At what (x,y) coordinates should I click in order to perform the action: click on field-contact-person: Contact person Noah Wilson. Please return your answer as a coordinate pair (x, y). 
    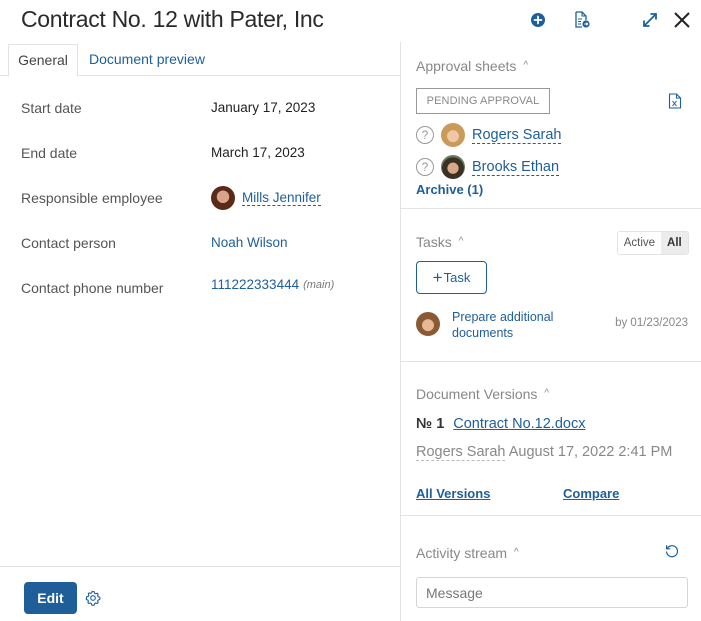
    Looking at the image, I should click on (206, 244).